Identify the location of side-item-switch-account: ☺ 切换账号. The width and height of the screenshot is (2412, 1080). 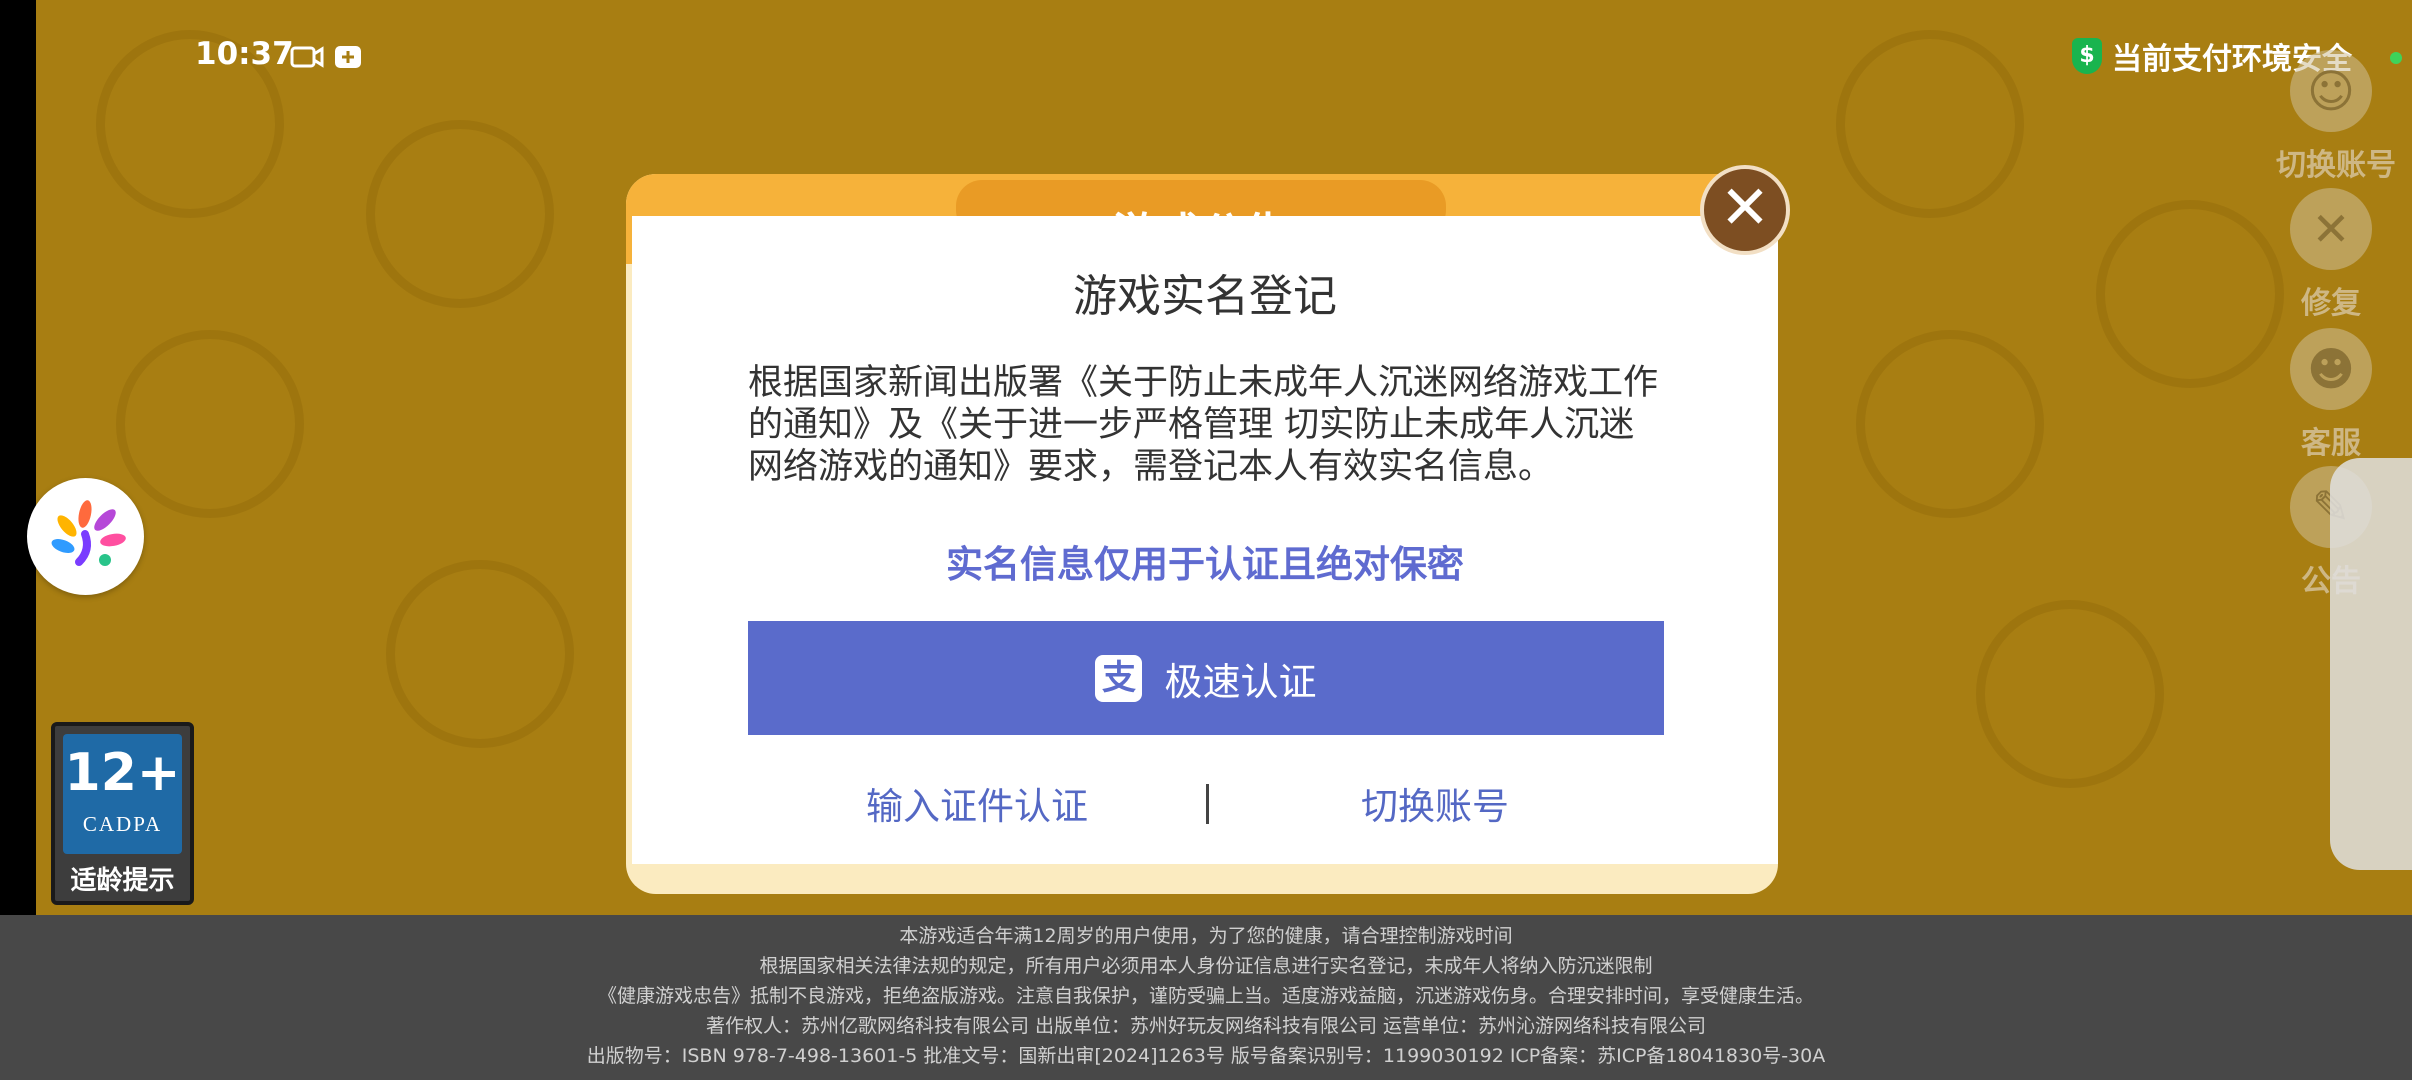
(2336, 117).